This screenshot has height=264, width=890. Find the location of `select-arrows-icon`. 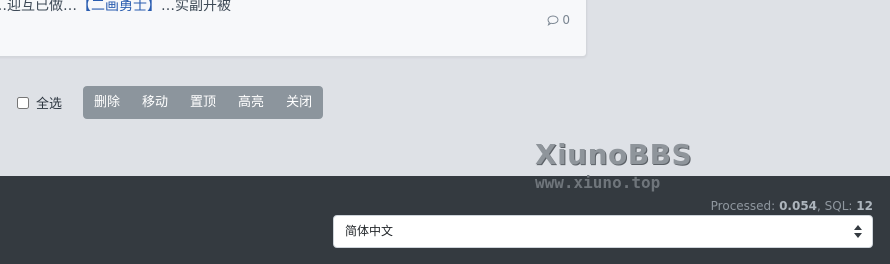

select-arrows-icon is located at coordinates (858, 231).